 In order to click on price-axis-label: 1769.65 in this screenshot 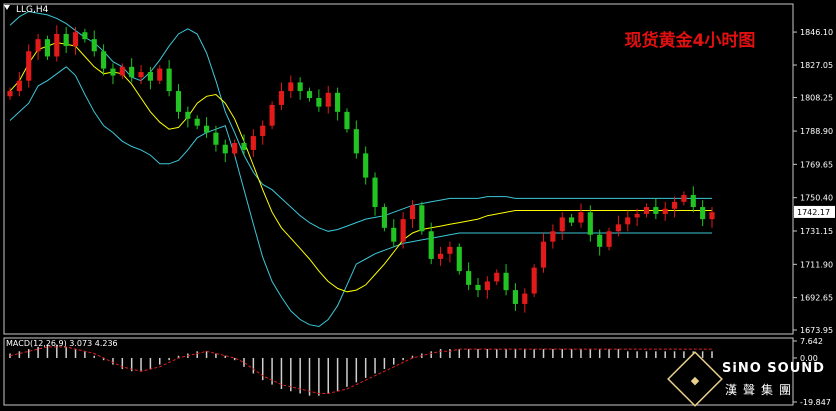, I will do `click(816, 164)`.